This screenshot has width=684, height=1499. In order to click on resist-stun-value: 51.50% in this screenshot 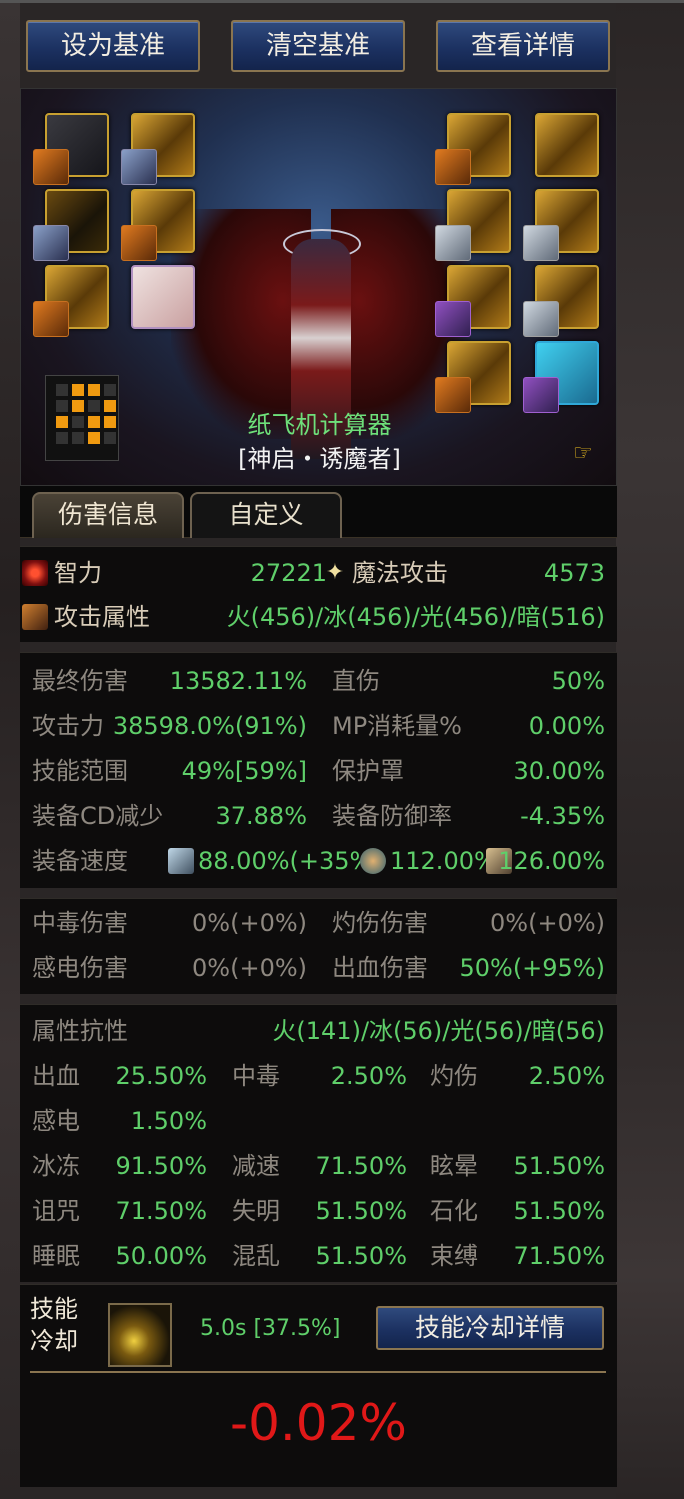, I will do `click(559, 1166)`.